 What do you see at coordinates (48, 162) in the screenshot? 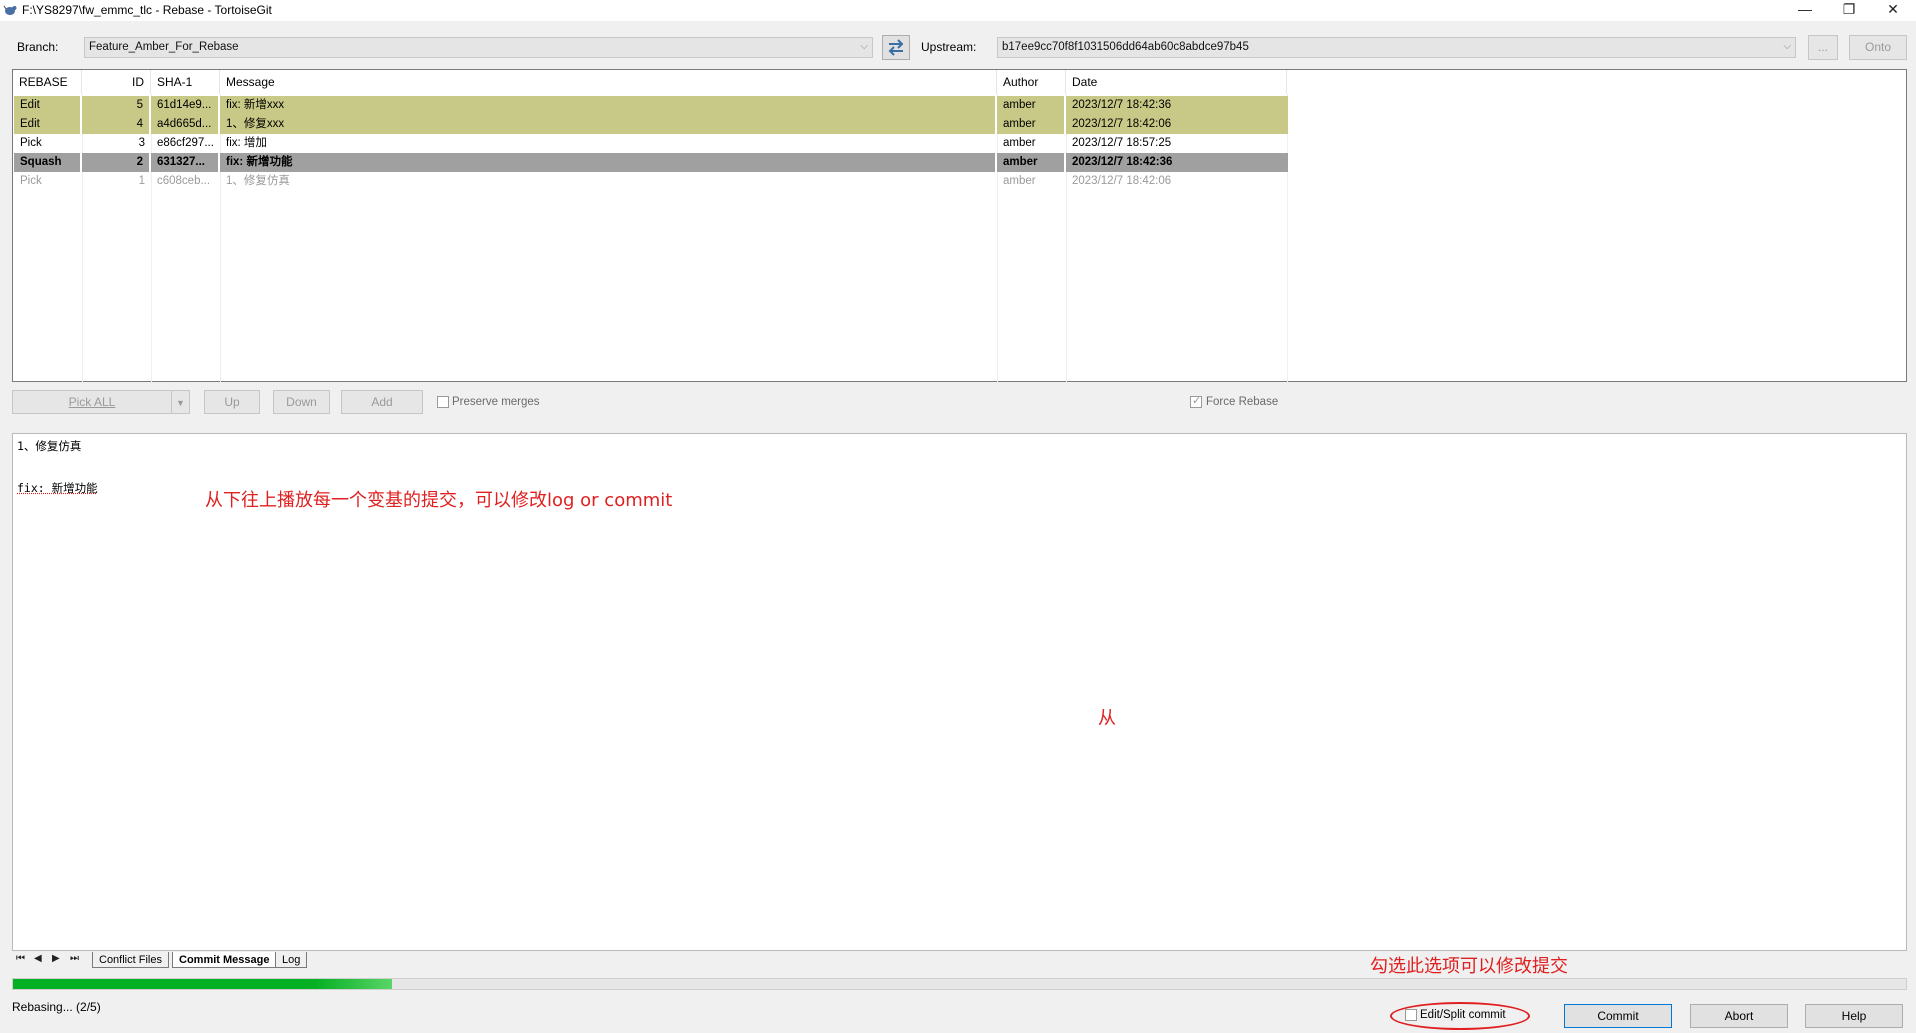
I see `row-action: Squash` at bounding box center [48, 162].